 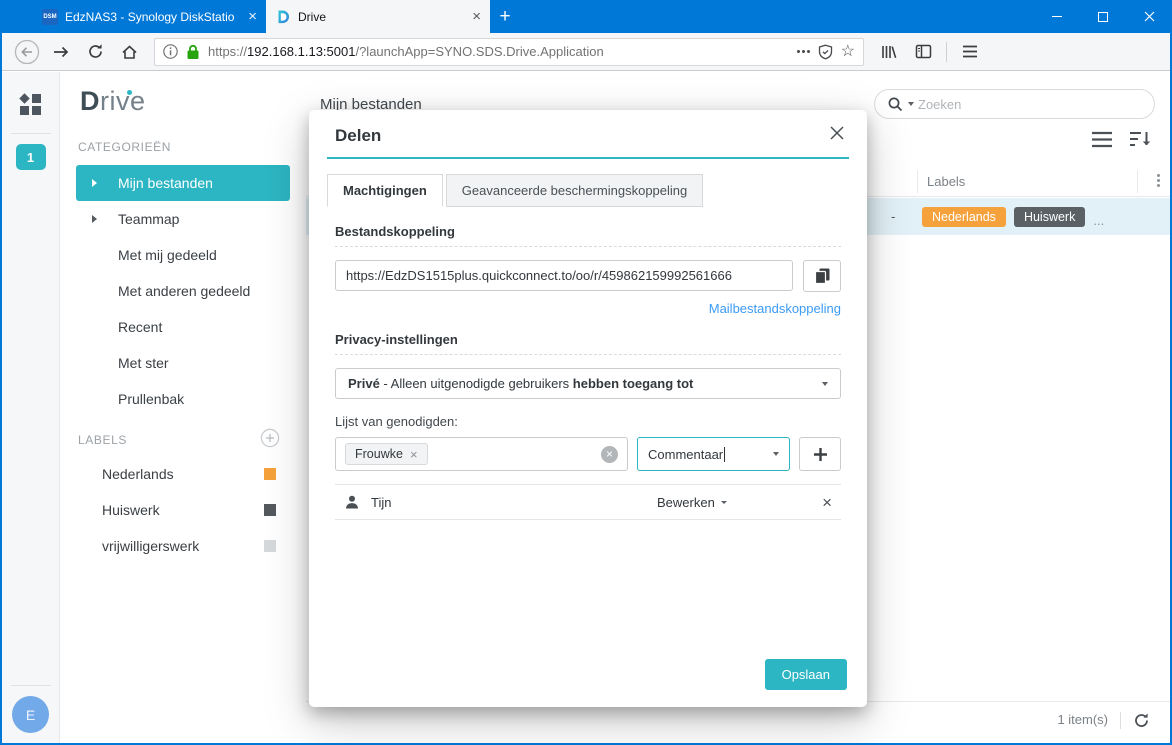 I want to click on member-permission-dropdown: Bewerken, so click(x=692, y=502).